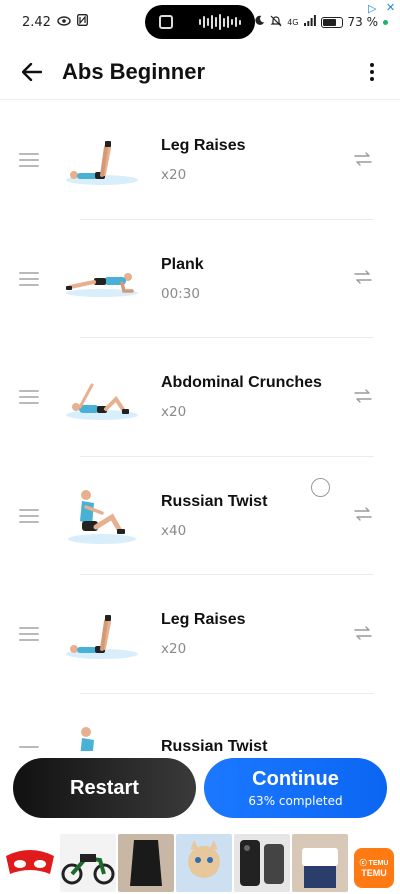 Image resolution: width=400 pixels, height=894 pixels. I want to click on privacy-indicator-dot, so click(385, 22).